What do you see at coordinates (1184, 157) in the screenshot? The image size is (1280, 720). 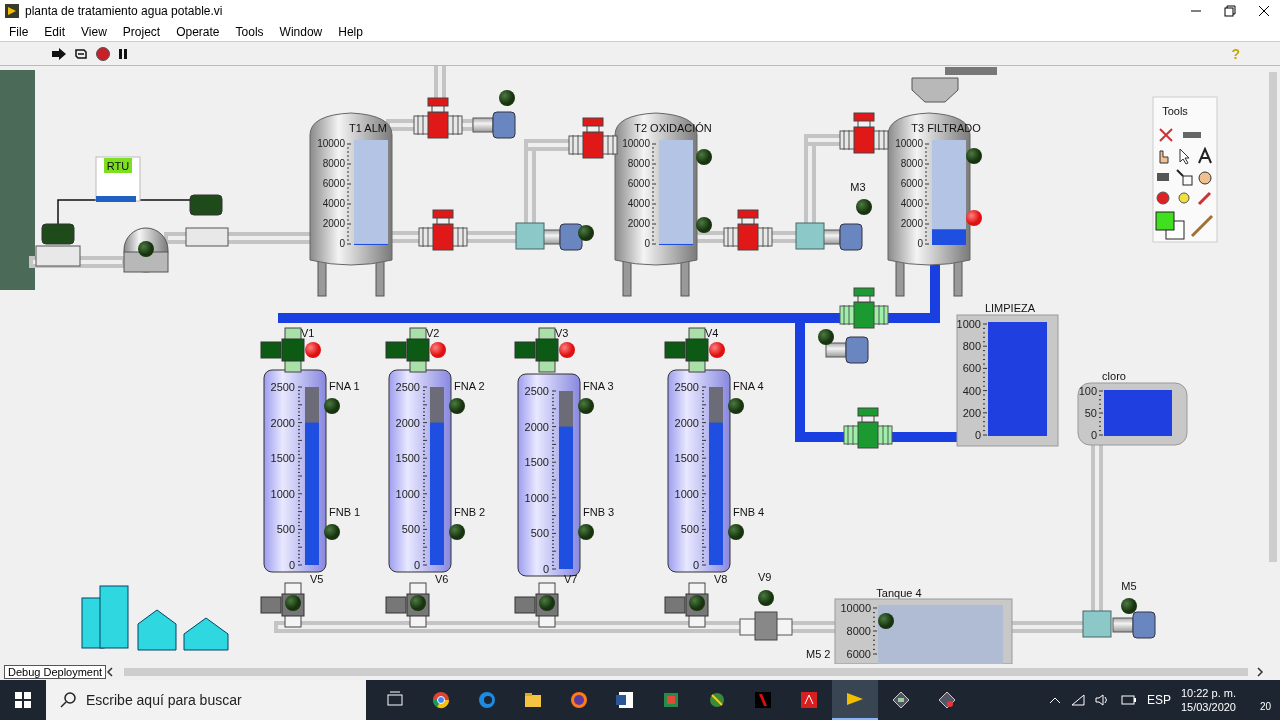 I see `cursor-icon` at bounding box center [1184, 157].